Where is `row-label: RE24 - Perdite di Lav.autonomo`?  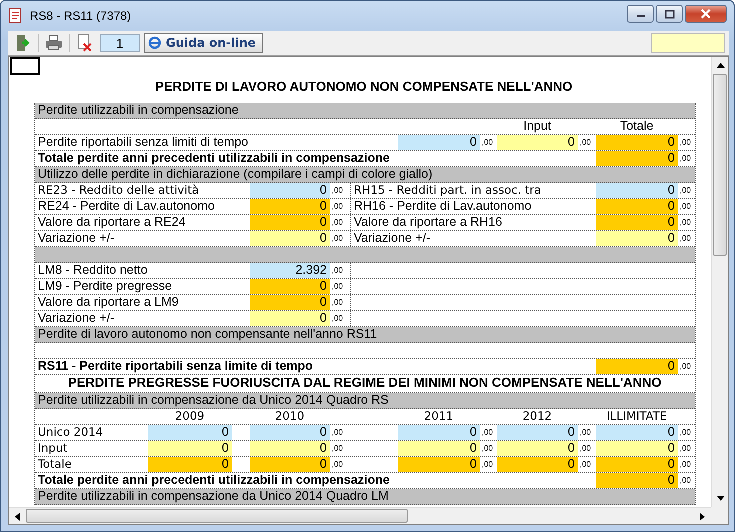
row-label: RE24 - Perdite di Lav.autonomo is located at coordinates (126, 206).